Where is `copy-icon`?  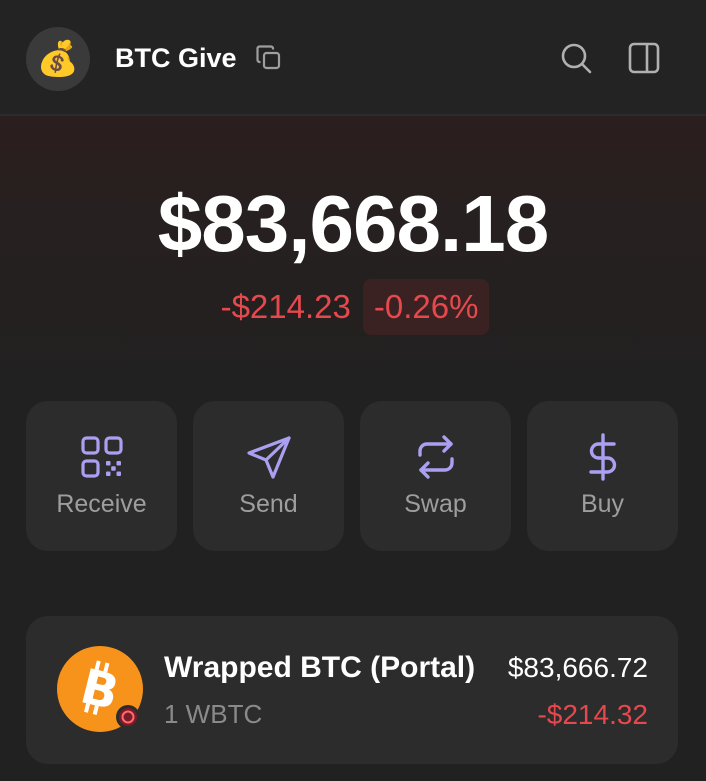
copy-icon is located at coordinates (269, 58).